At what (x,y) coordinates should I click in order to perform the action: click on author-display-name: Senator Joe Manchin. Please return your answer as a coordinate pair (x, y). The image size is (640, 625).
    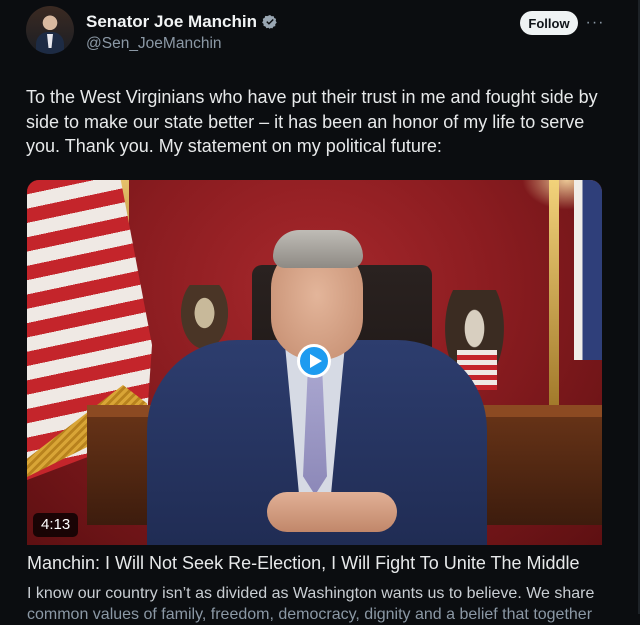
    Looking at the image, I should click on (171, 21).